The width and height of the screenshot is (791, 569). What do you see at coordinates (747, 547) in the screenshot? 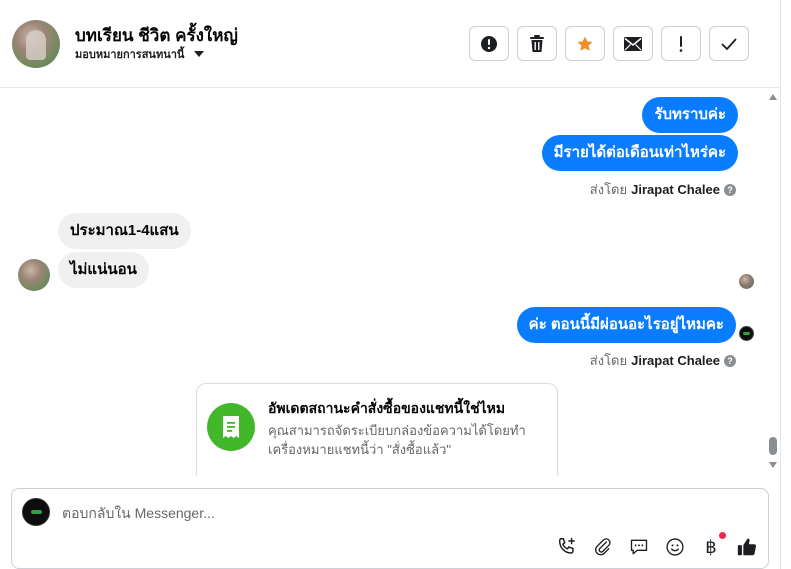
I see `thumbs-up-icon` at bounding box center [747, 547].